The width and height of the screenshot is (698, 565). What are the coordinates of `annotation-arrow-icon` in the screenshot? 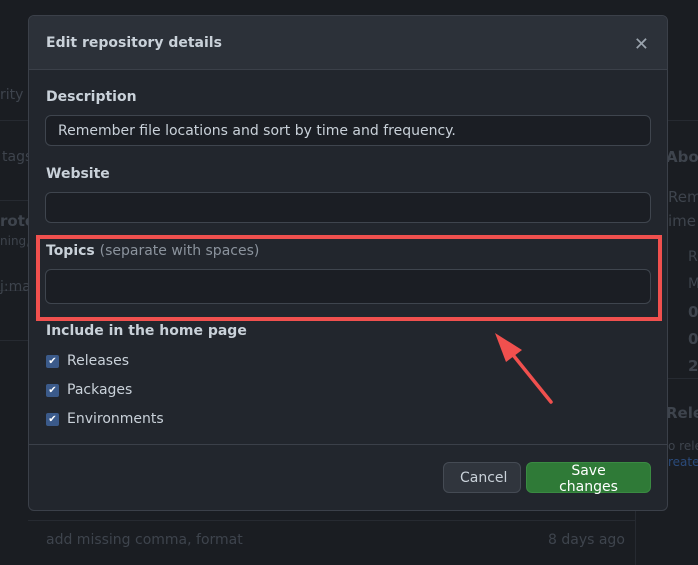 It's located at (524, 368).